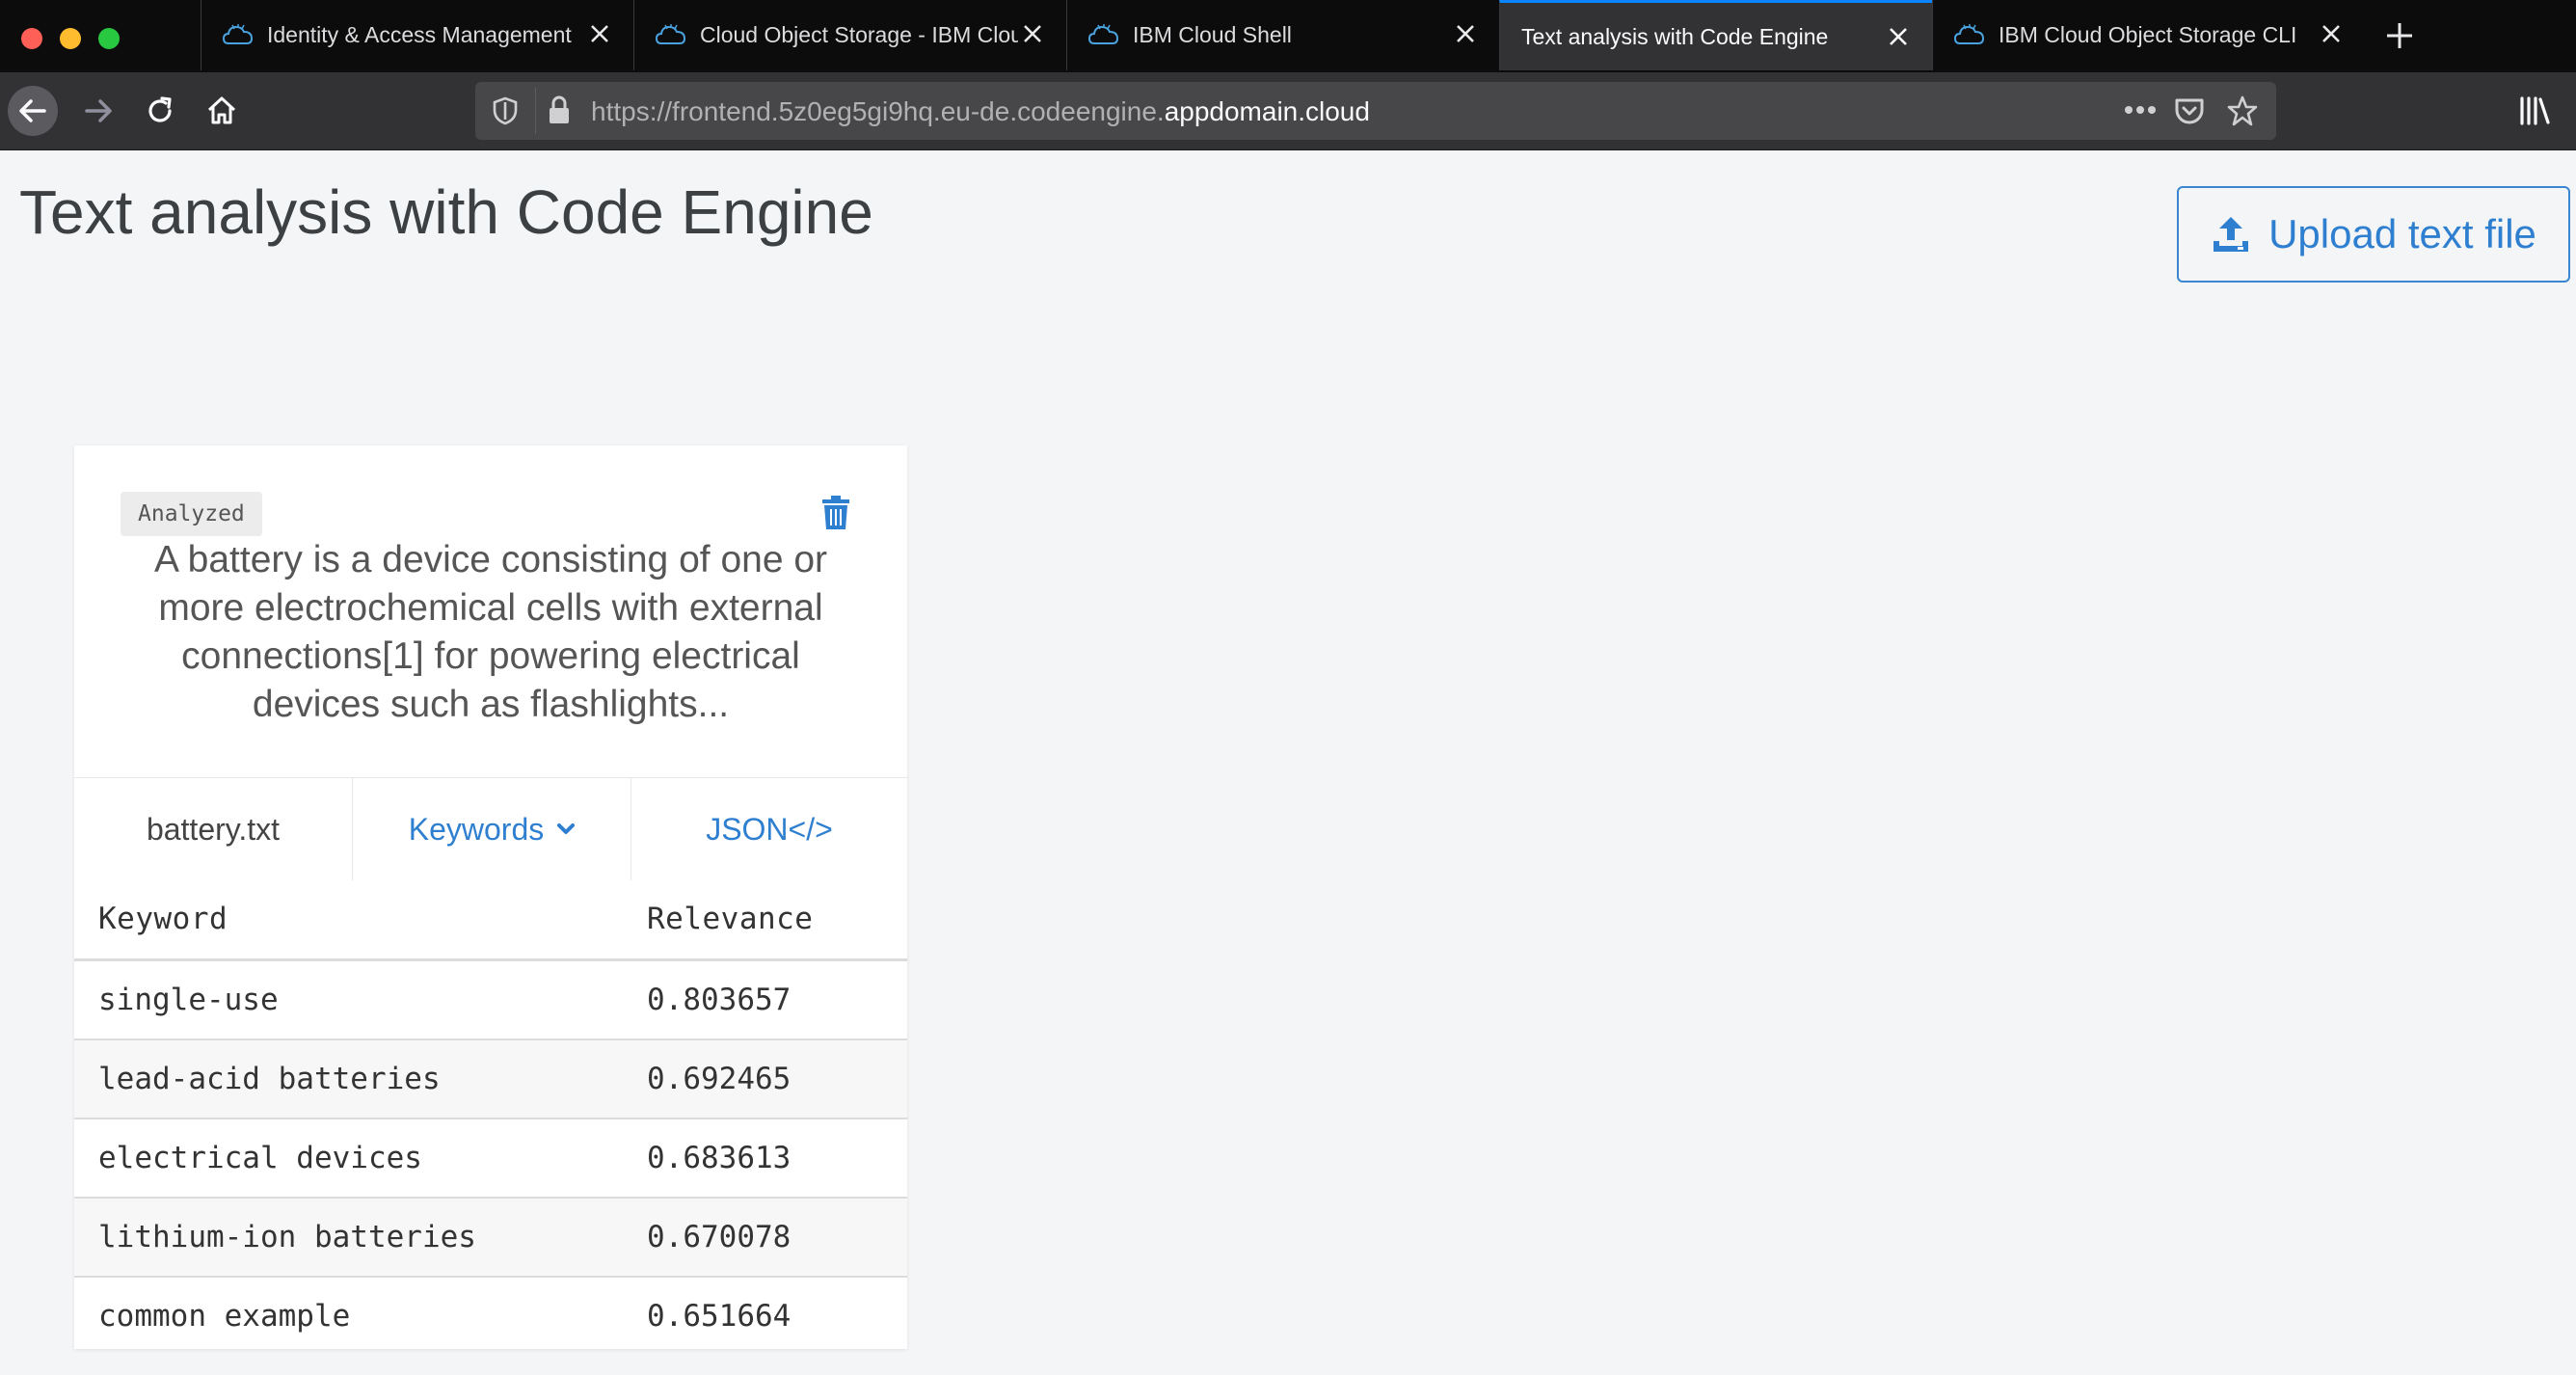  I want to click on tab-title: IBM Cloud Object Storage CLI, so click(2148, 34).